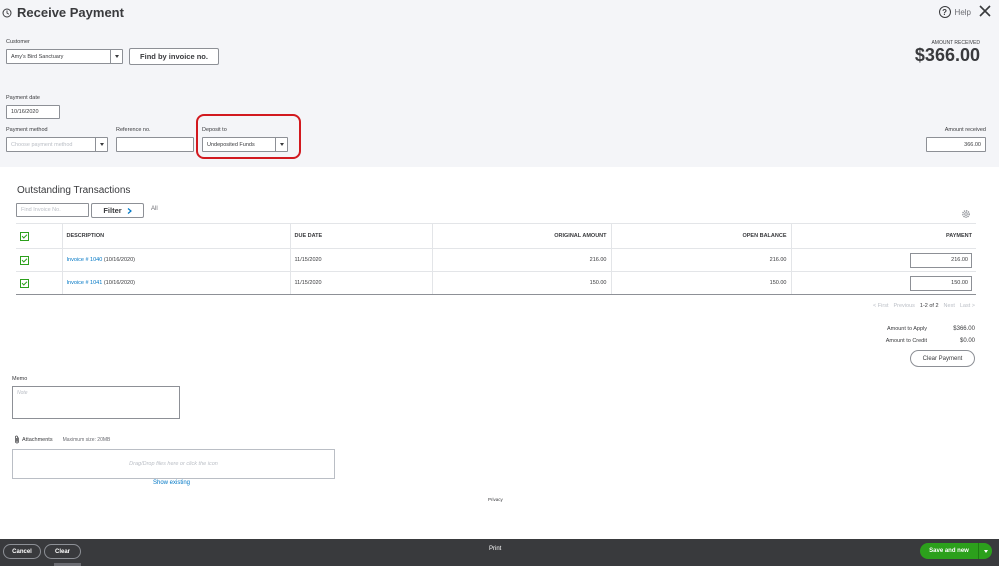 This screenshot has height=566, width=999. What do you see at coordinates (27, 130) in the screenshot?
I see `payment-method-label: Payment method` at bounding box center [27, 130].